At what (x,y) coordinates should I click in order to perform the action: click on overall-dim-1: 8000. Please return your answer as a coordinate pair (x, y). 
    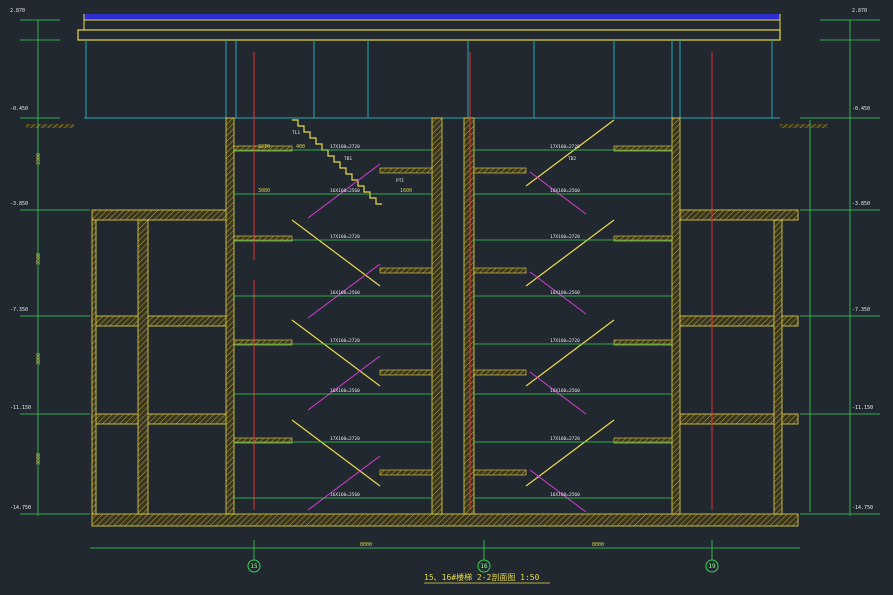
    Looking at the image, I should click on (598, 545).